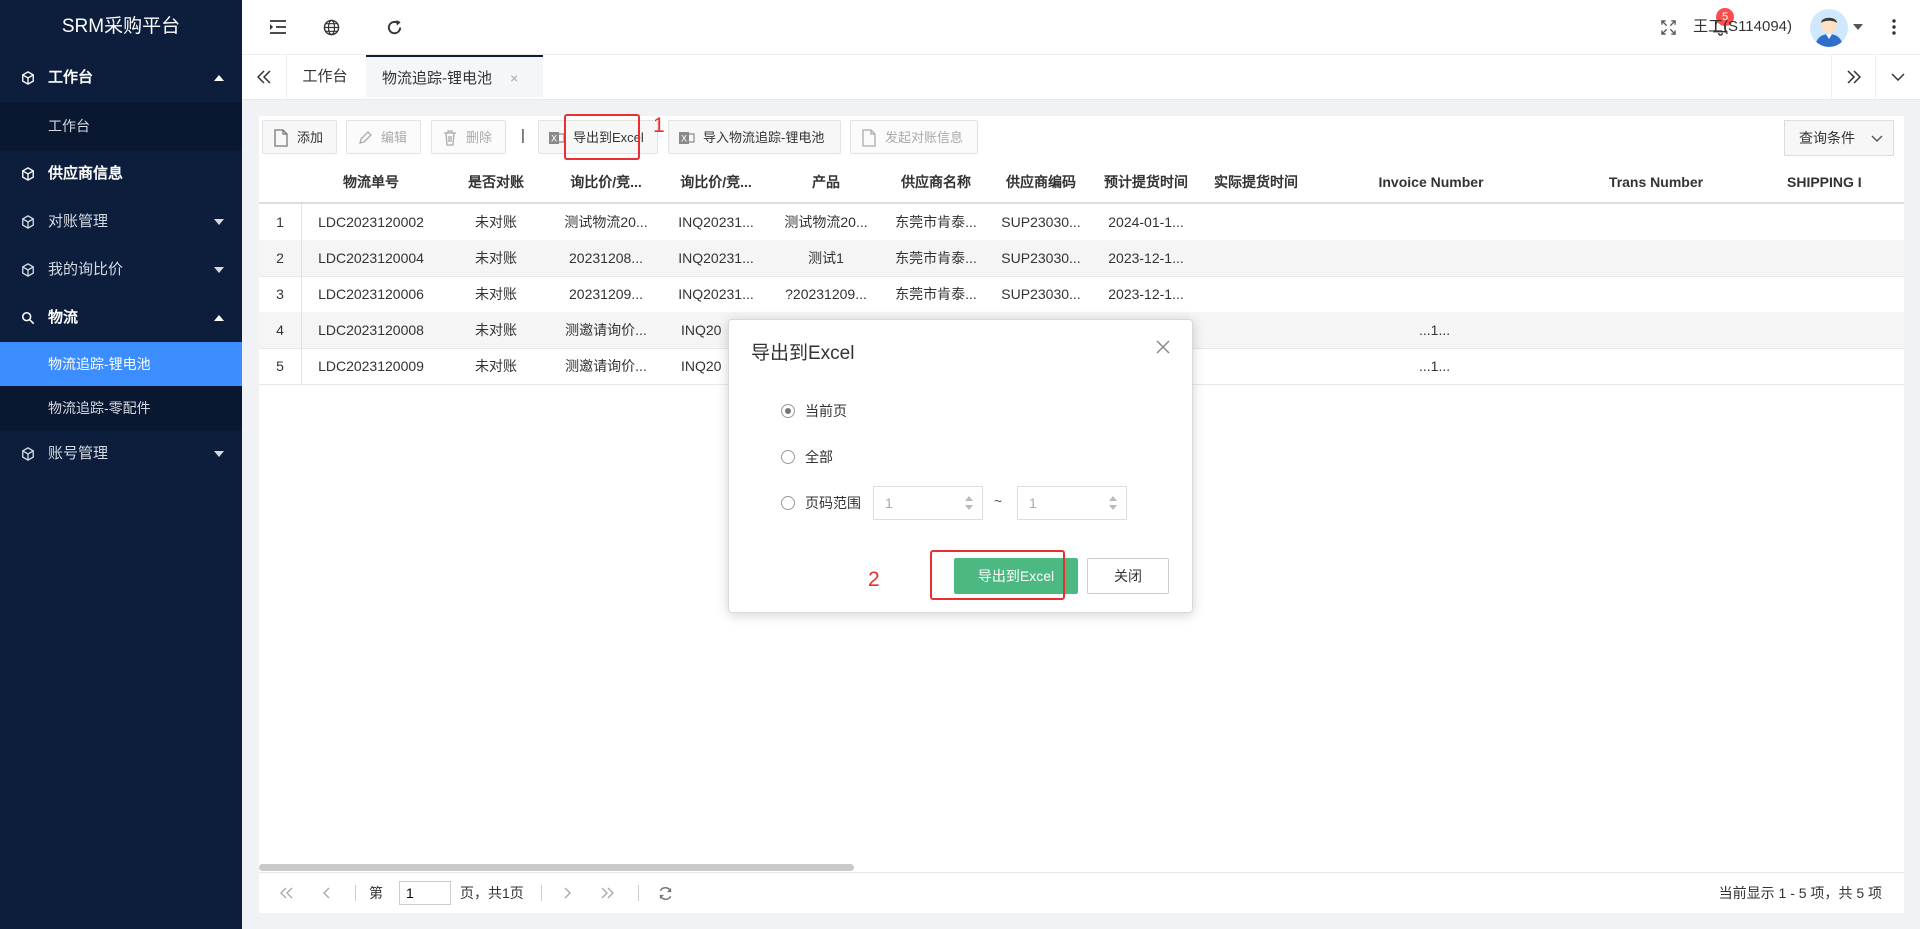  I want to click on tab-label: 工作台, so click(325, 76).